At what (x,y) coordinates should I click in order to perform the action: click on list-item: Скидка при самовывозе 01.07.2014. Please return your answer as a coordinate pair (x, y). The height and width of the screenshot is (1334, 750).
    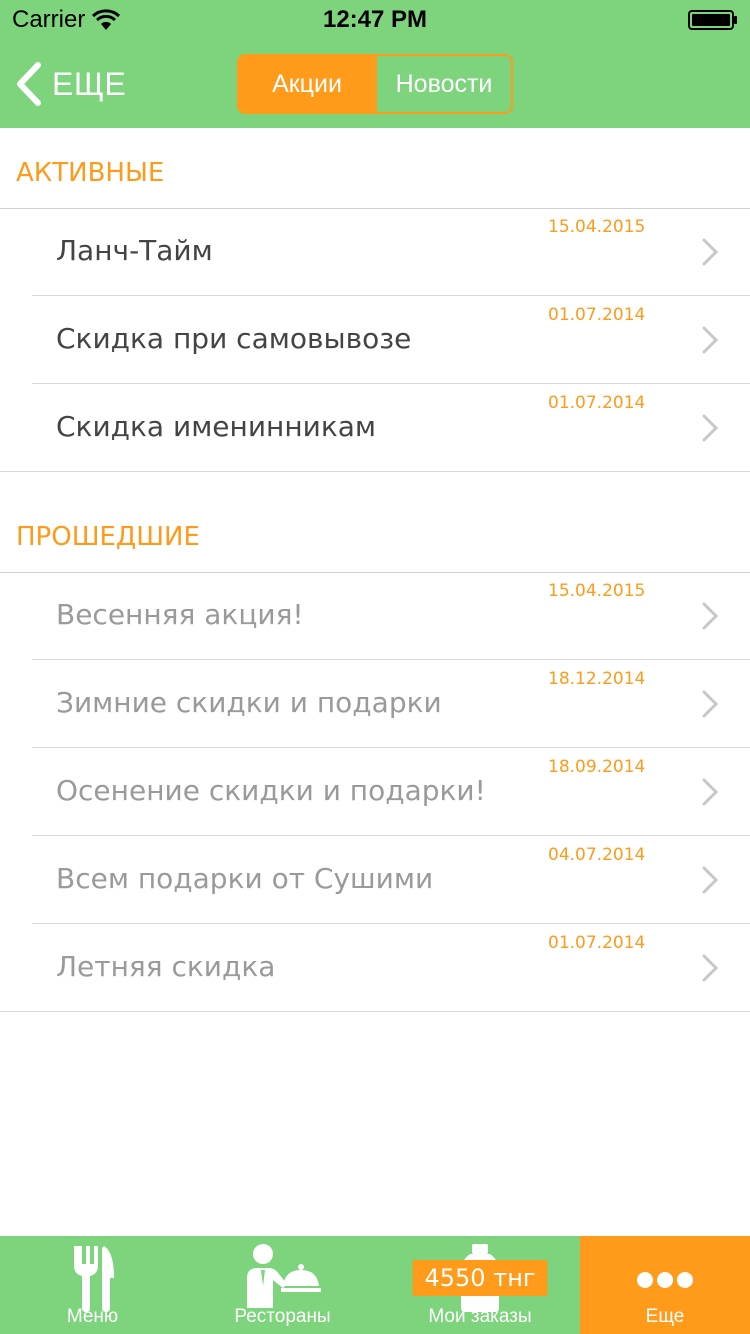
    Looking at the image, I should click on (375, 340).